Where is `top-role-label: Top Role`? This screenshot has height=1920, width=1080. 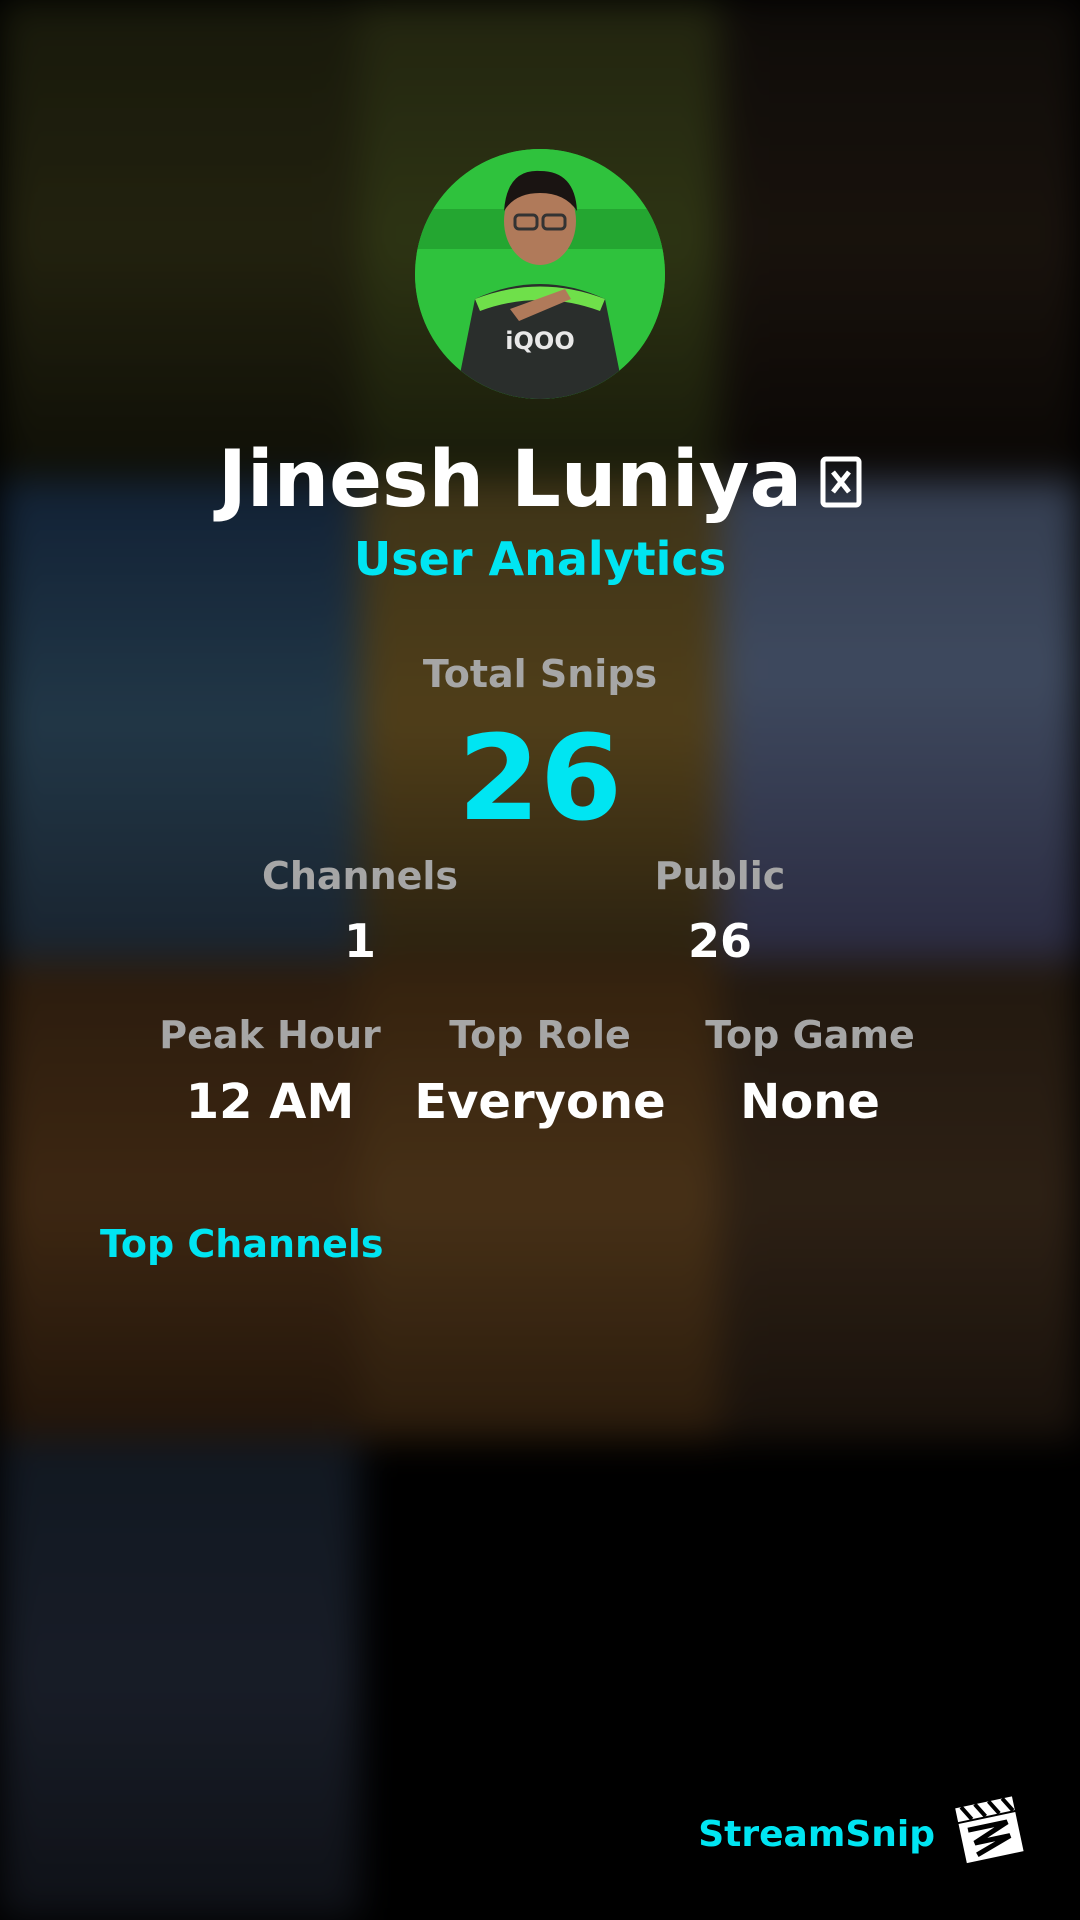
top-role-label: Top Role is located at coordinates (540, 1035).